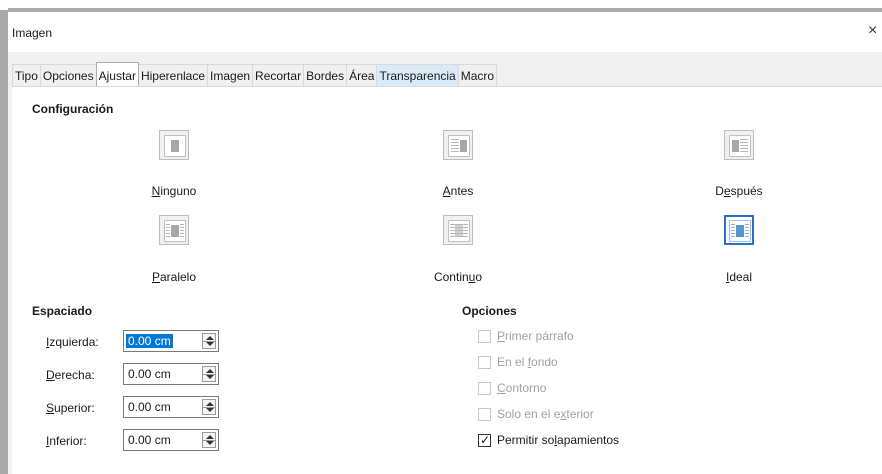 This screenshot has height=474, width=882. I want to click on outside-only-checkbox: Solo en el exterior, so click(558, 415).